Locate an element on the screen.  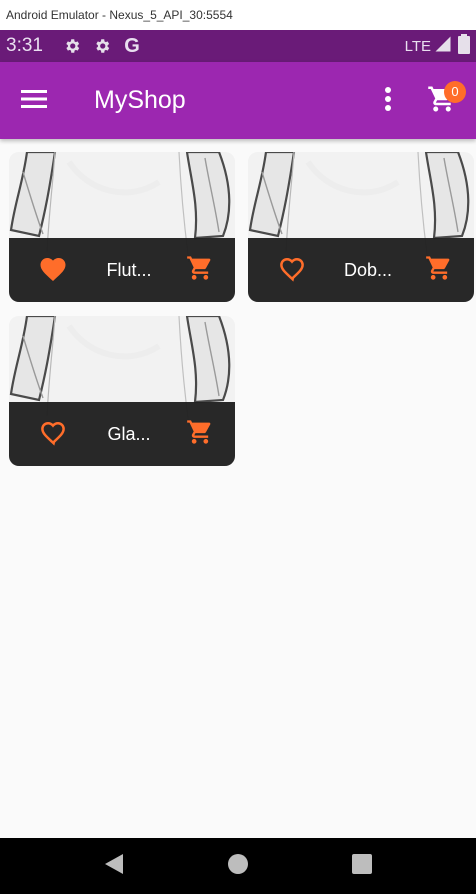
app-bar: MyShop 0 is located at coordinates (238, 100).